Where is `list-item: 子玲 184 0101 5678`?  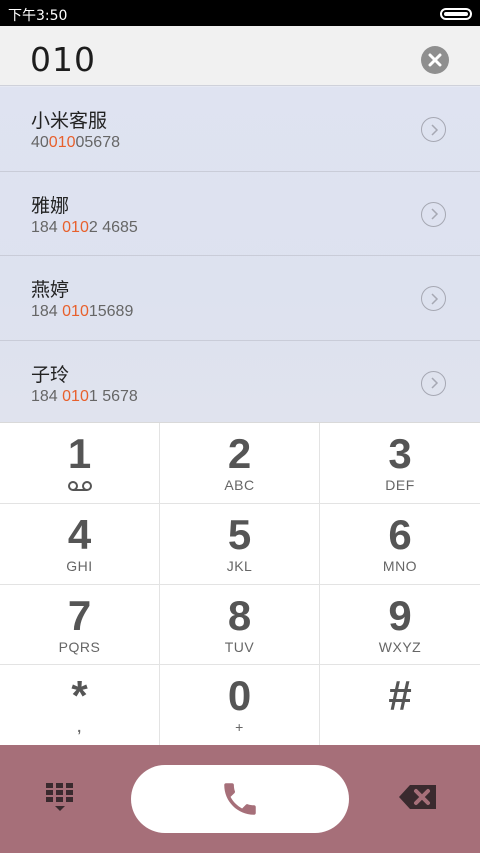 list-item: 子玲 184 0101 5678 is located at coordinates (240, 382).